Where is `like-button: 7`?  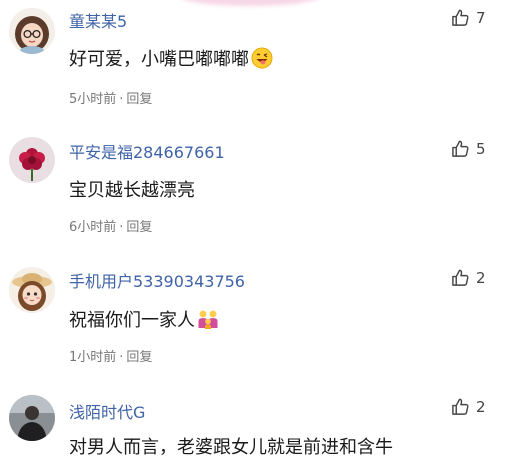 like-button: 7 is located at coordinates (468, 17).